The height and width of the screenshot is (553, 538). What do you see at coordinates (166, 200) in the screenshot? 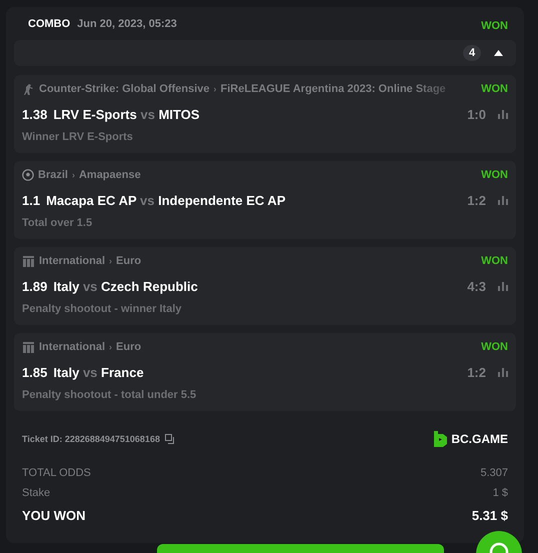
I see `match-teams: Macapa EC AP vs Independente EC AP` at bounding box center [166, 200].